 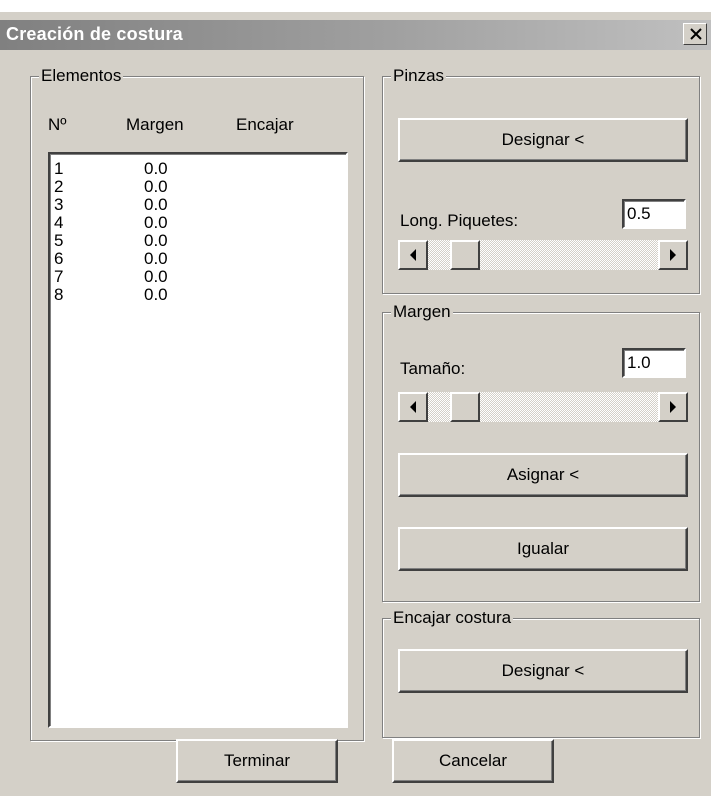 I want to click on elements-group-label: Elementos, so click(x=81, y=76).